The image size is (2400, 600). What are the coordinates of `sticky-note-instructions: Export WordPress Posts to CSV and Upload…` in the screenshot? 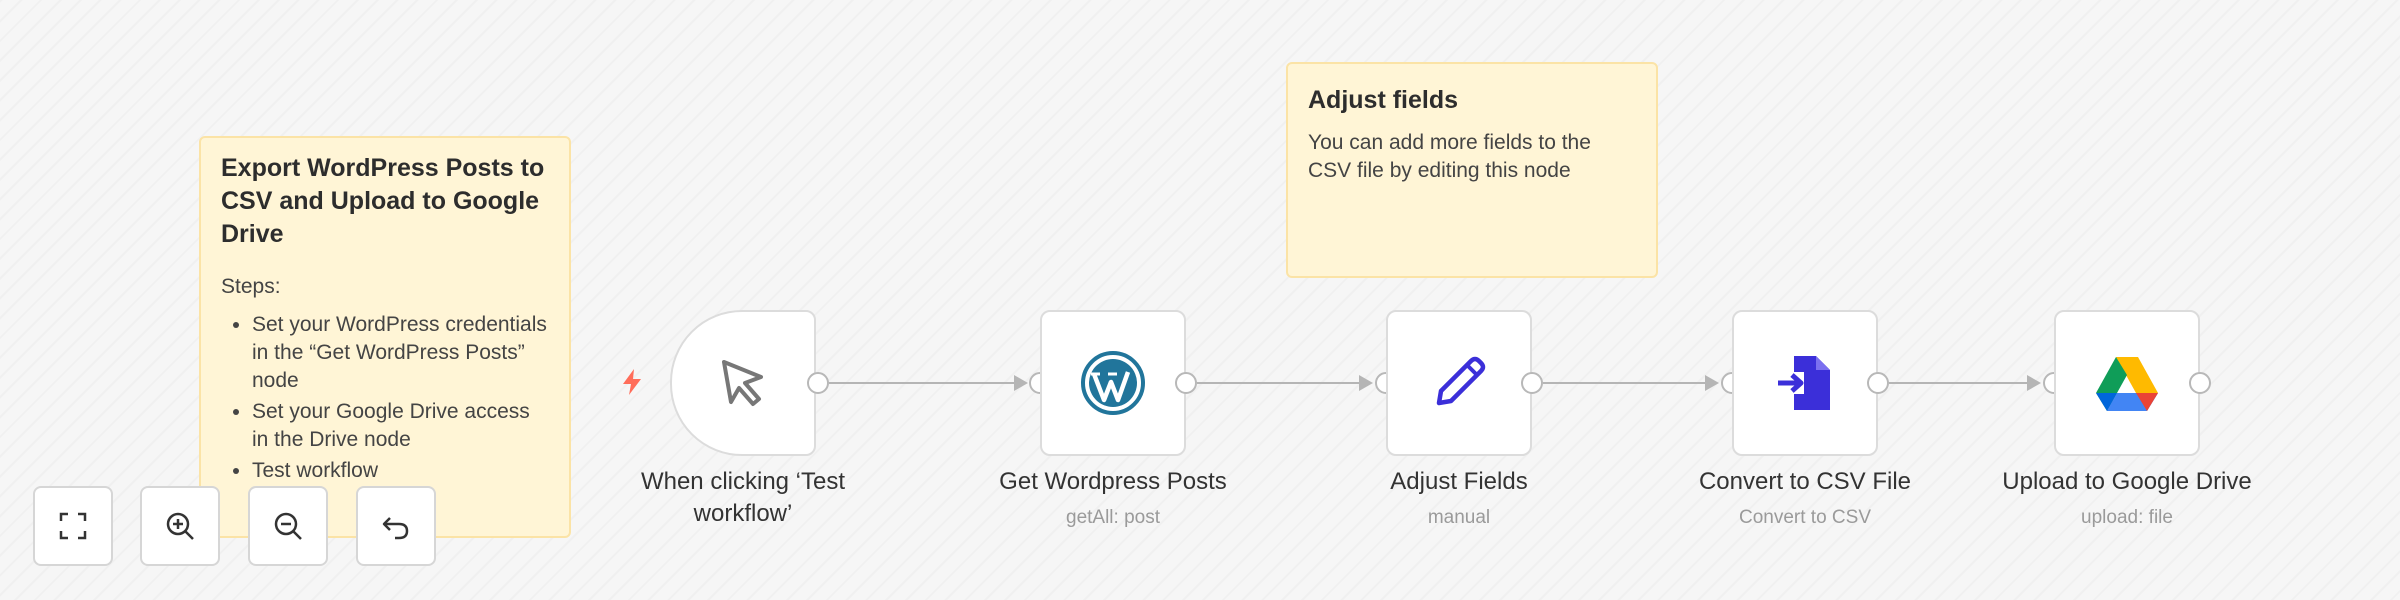 It's located at (385, 337).